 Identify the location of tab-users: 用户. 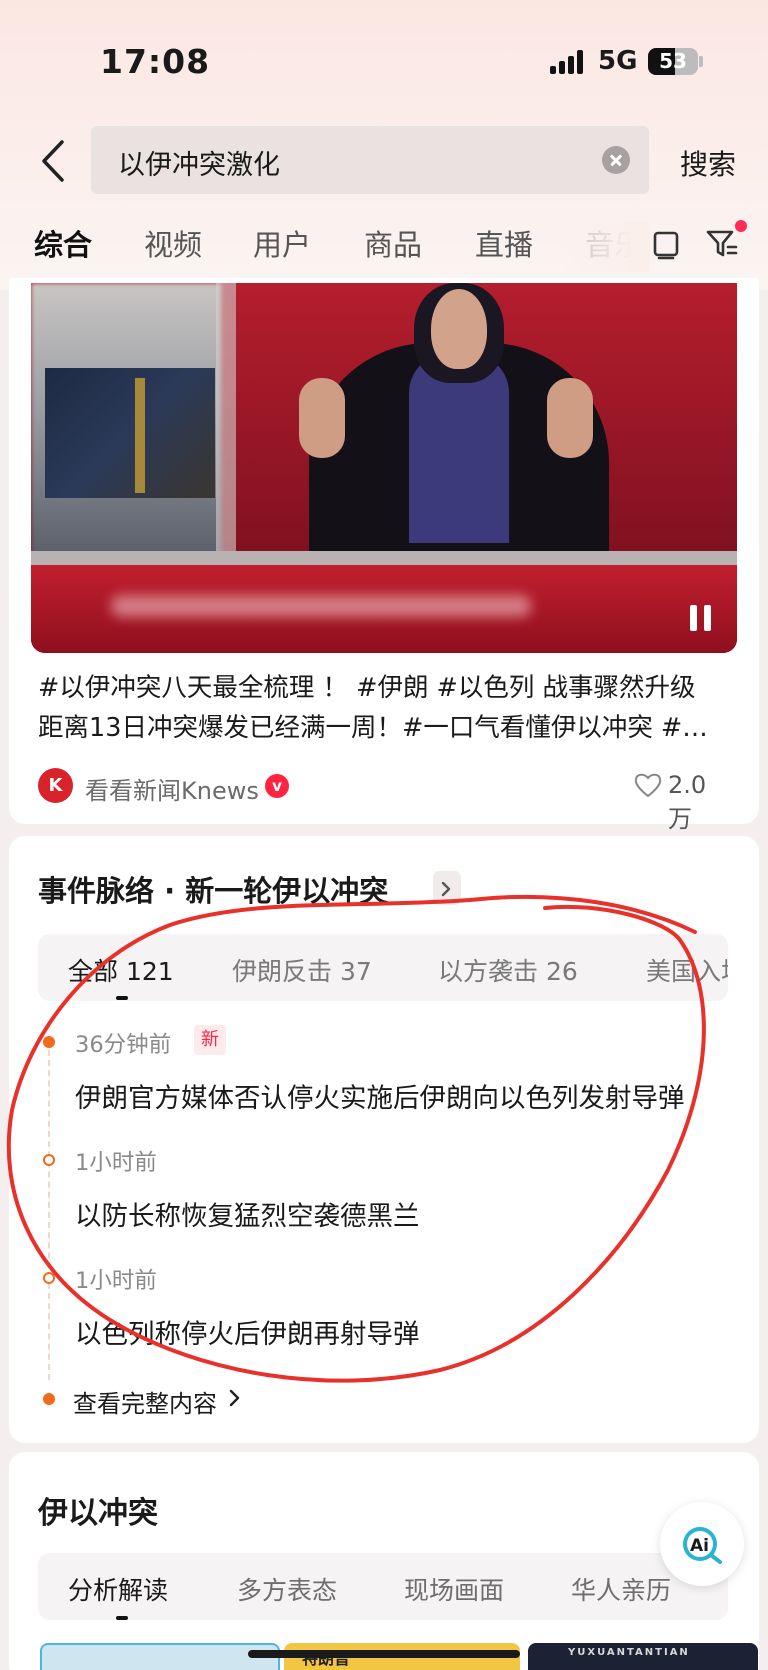
(282, 243).